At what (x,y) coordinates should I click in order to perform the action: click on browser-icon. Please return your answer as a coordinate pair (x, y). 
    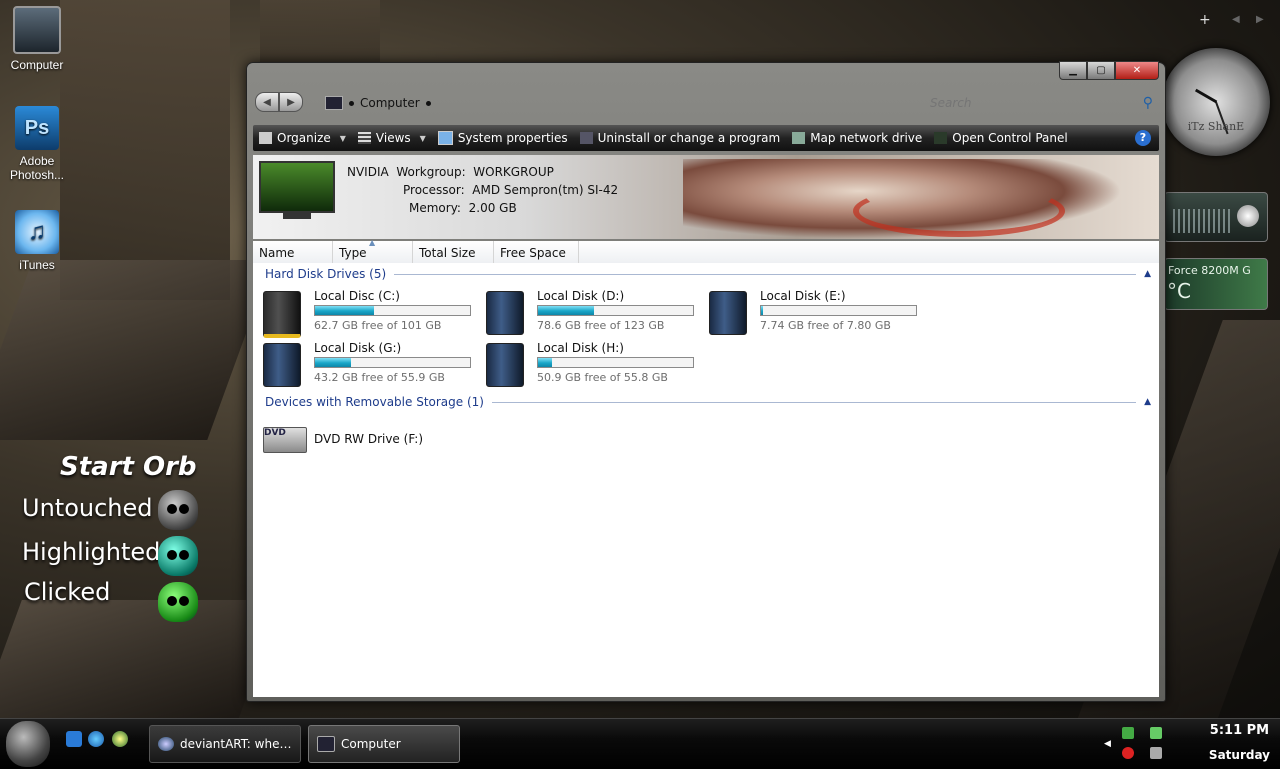
    Looking at the image, I should click on (120, 739).